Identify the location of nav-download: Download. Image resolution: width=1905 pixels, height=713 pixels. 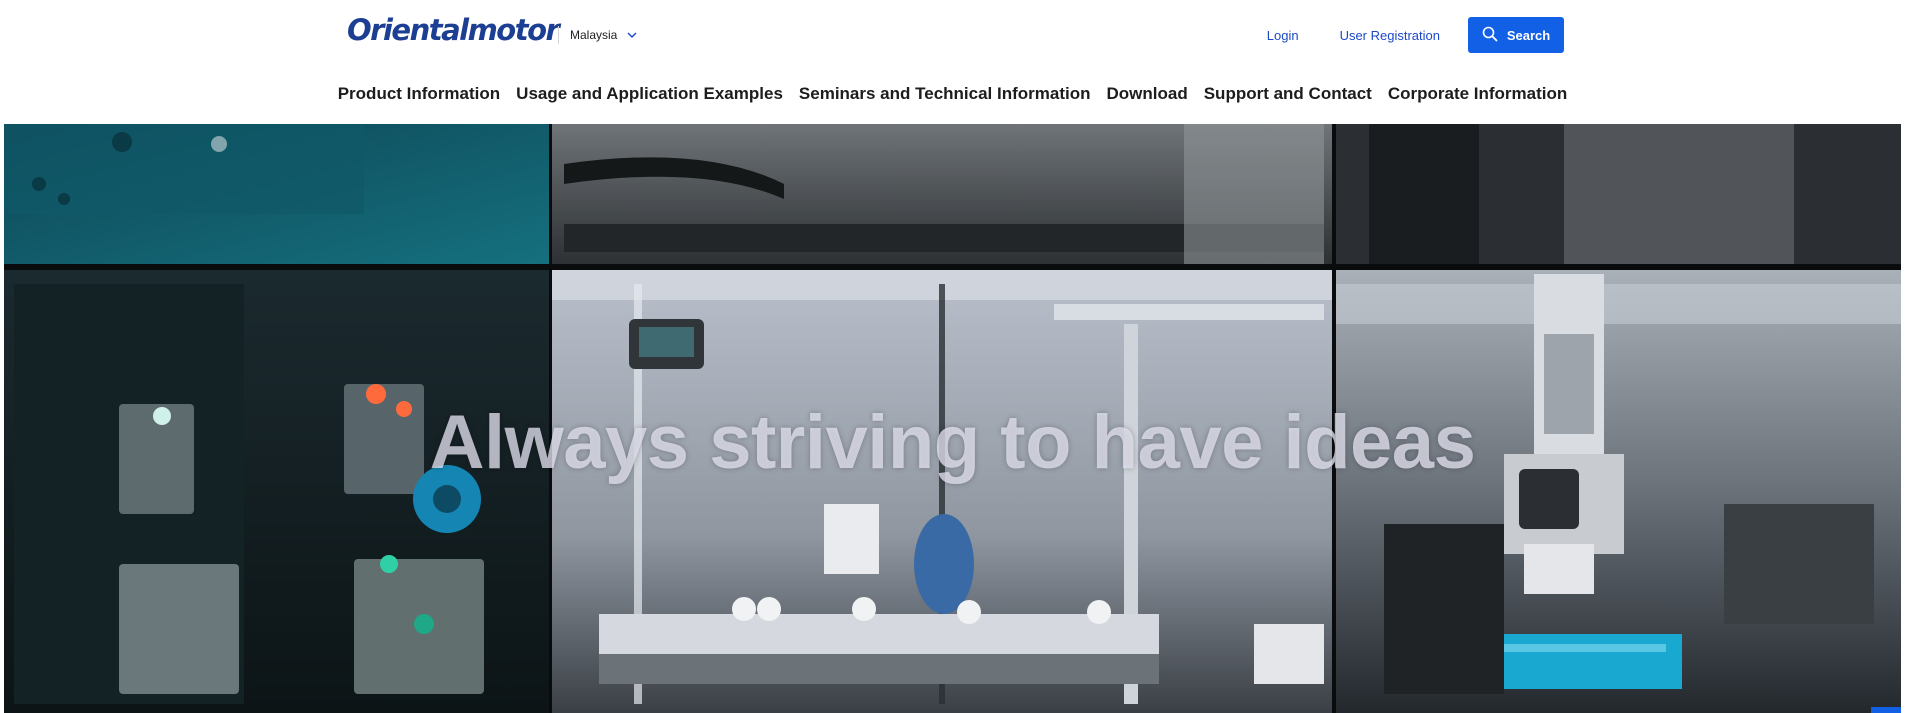
(1147, 94).